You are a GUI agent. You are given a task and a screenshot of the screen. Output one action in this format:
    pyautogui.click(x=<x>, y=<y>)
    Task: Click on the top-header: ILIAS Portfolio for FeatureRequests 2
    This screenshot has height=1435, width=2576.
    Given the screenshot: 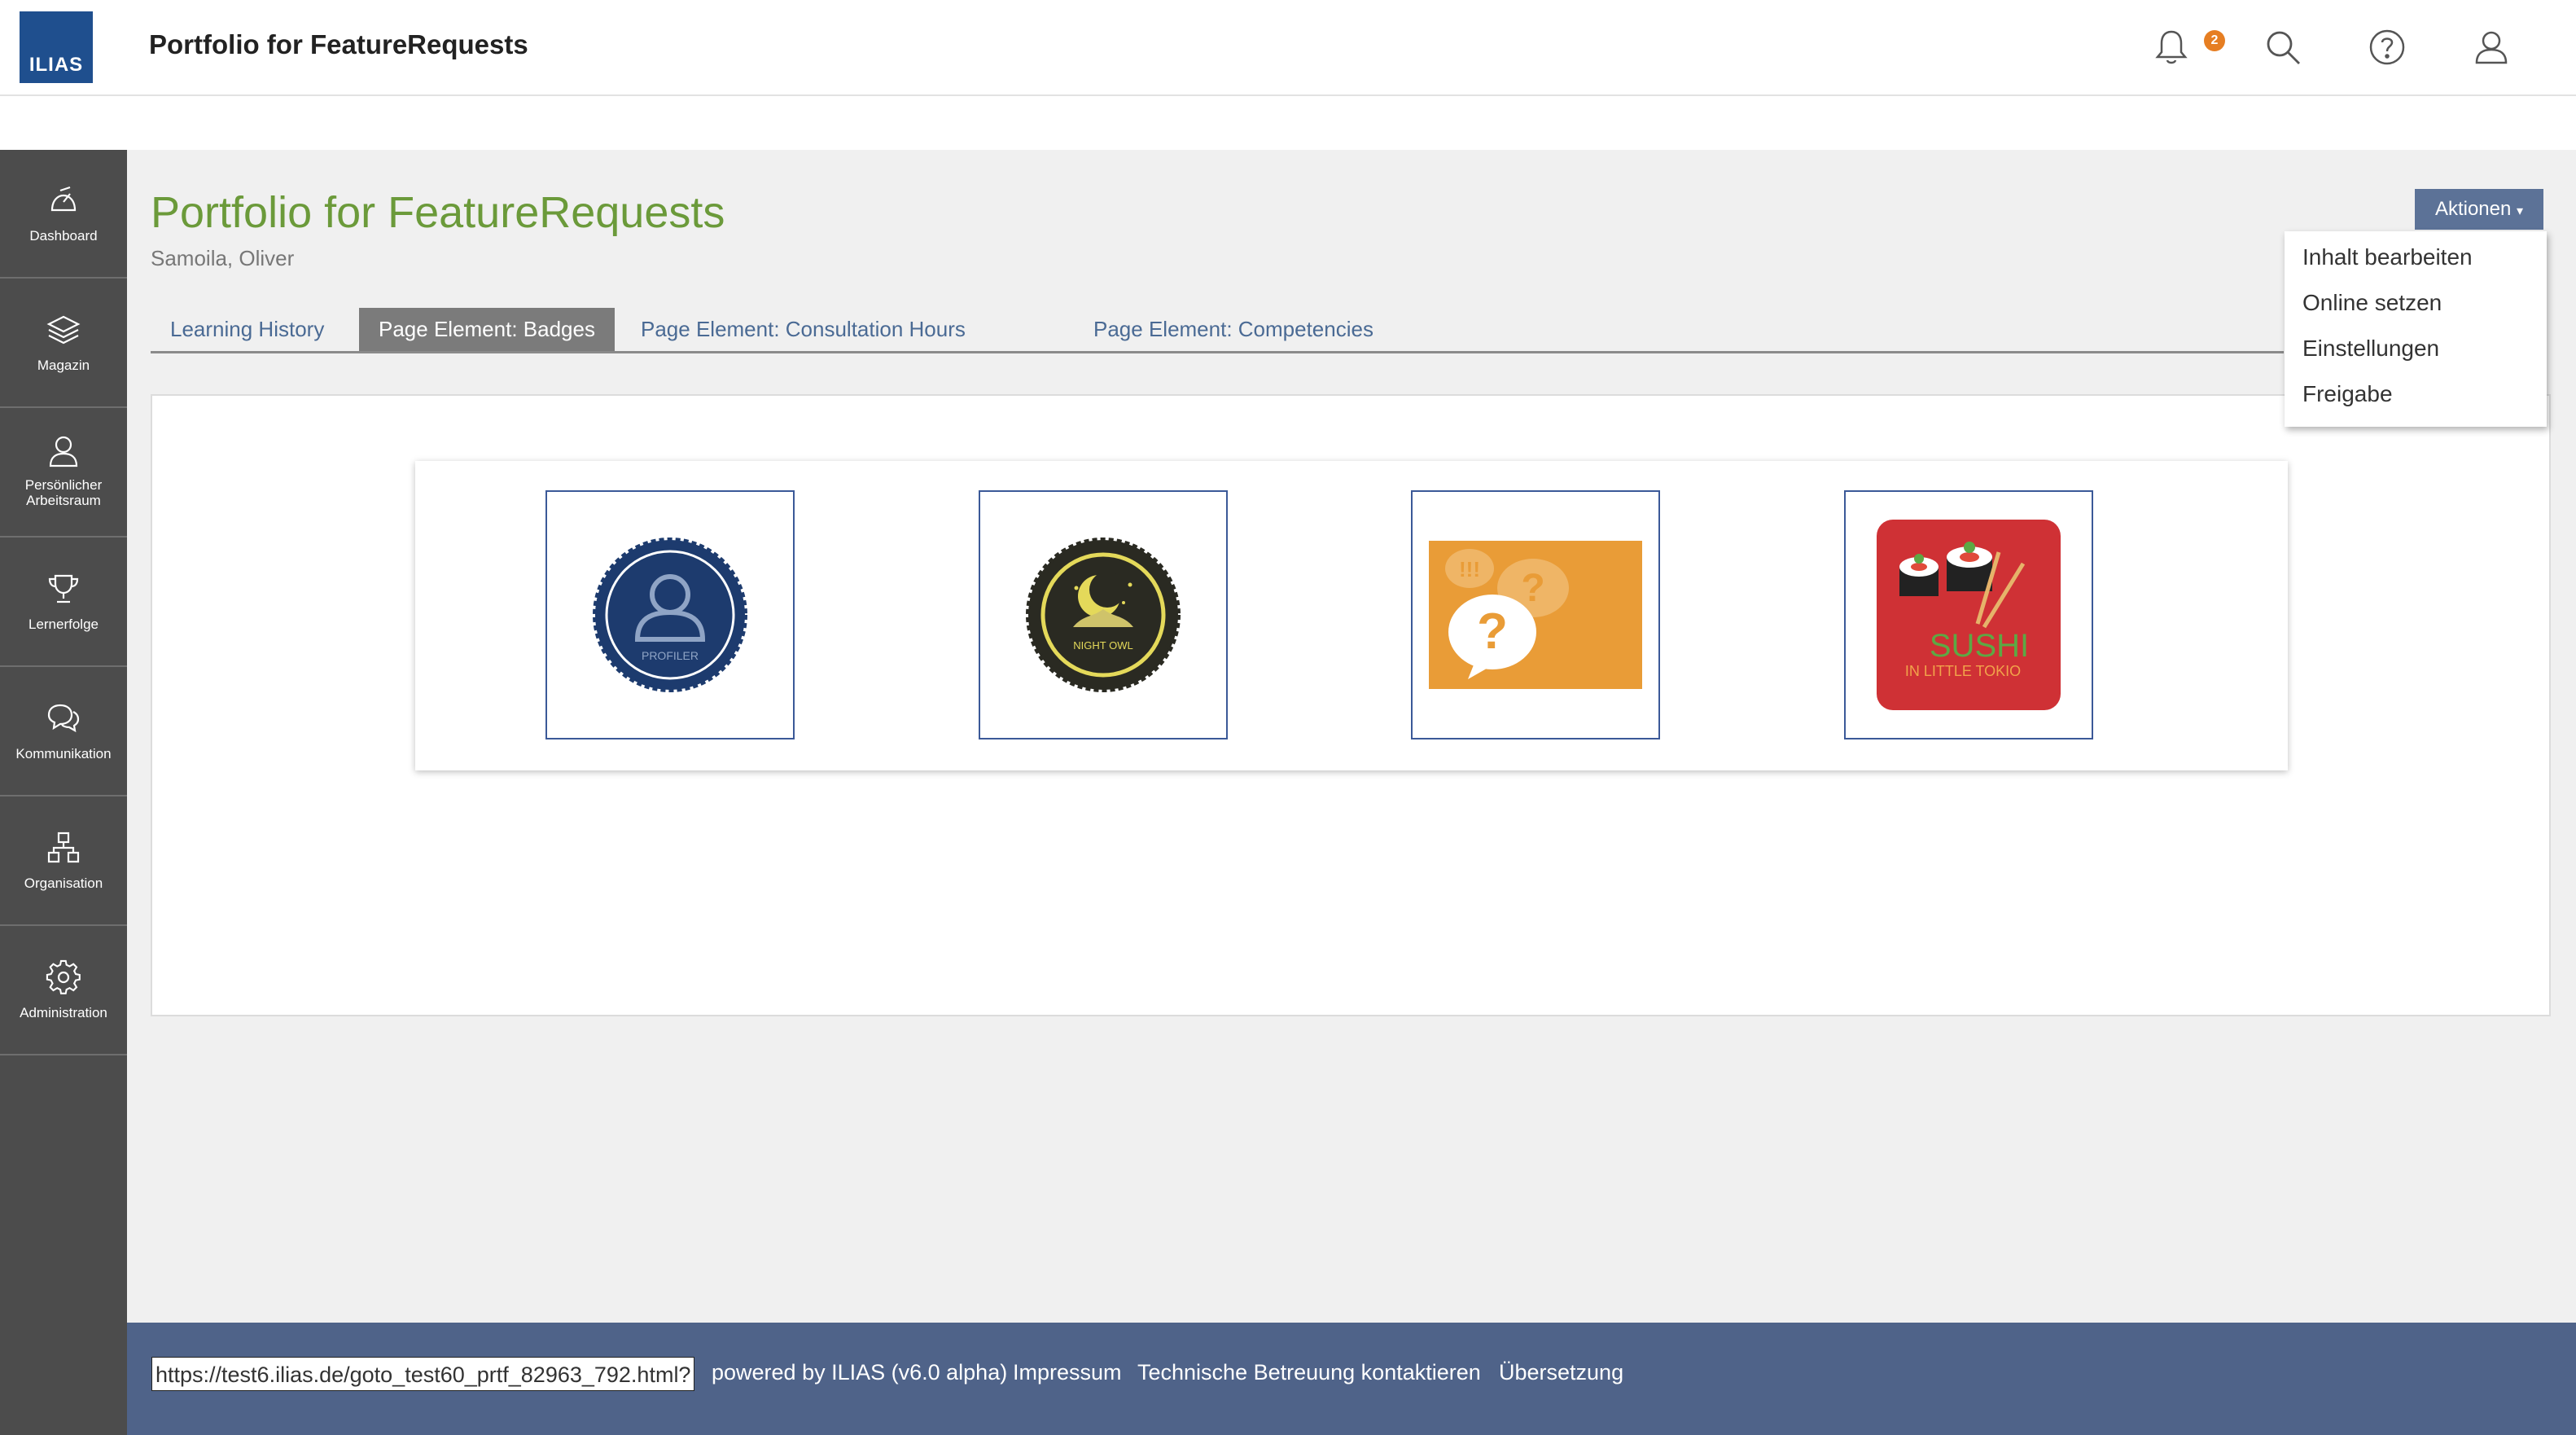 What is the action you would take?
    pyautogui.click(x=1288, y=48)
    